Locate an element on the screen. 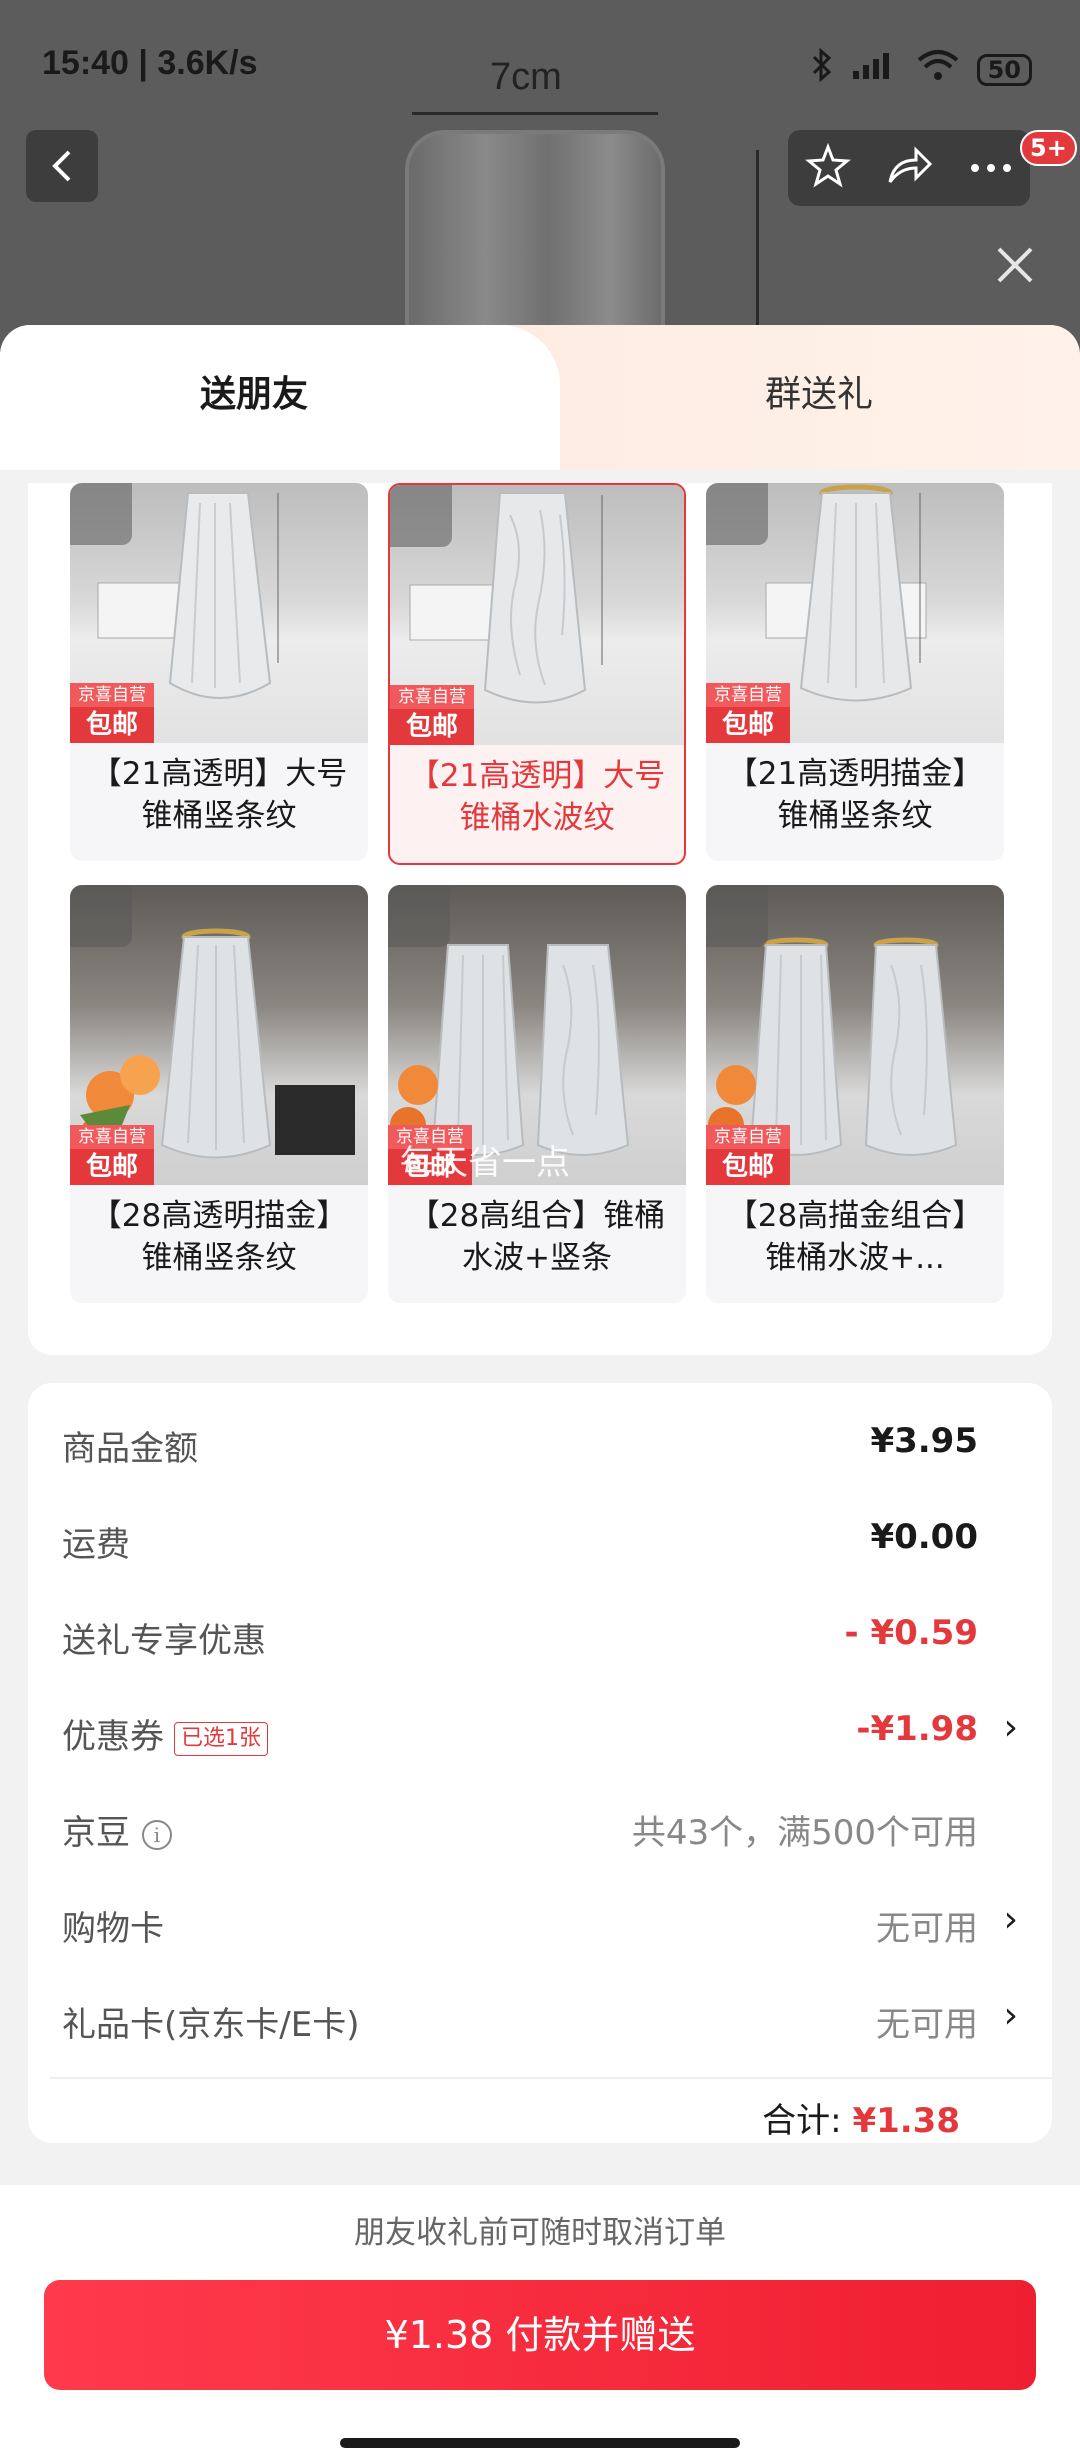  tab-send-friend-label: 送朋友 is located at coordinates (254, 394).